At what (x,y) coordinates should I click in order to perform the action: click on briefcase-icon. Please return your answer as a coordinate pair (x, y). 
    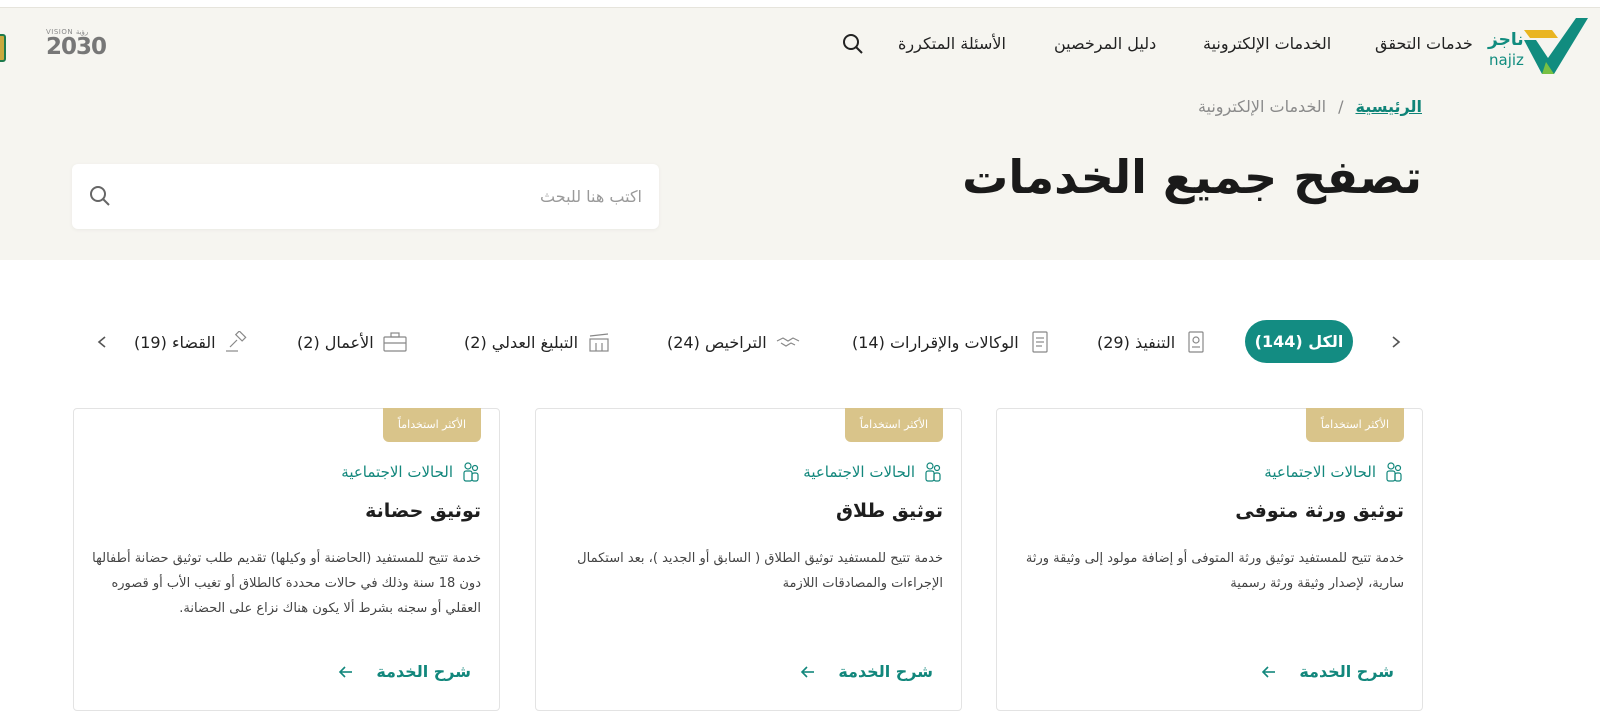
    Looking at the image, I should click on (395, 342).